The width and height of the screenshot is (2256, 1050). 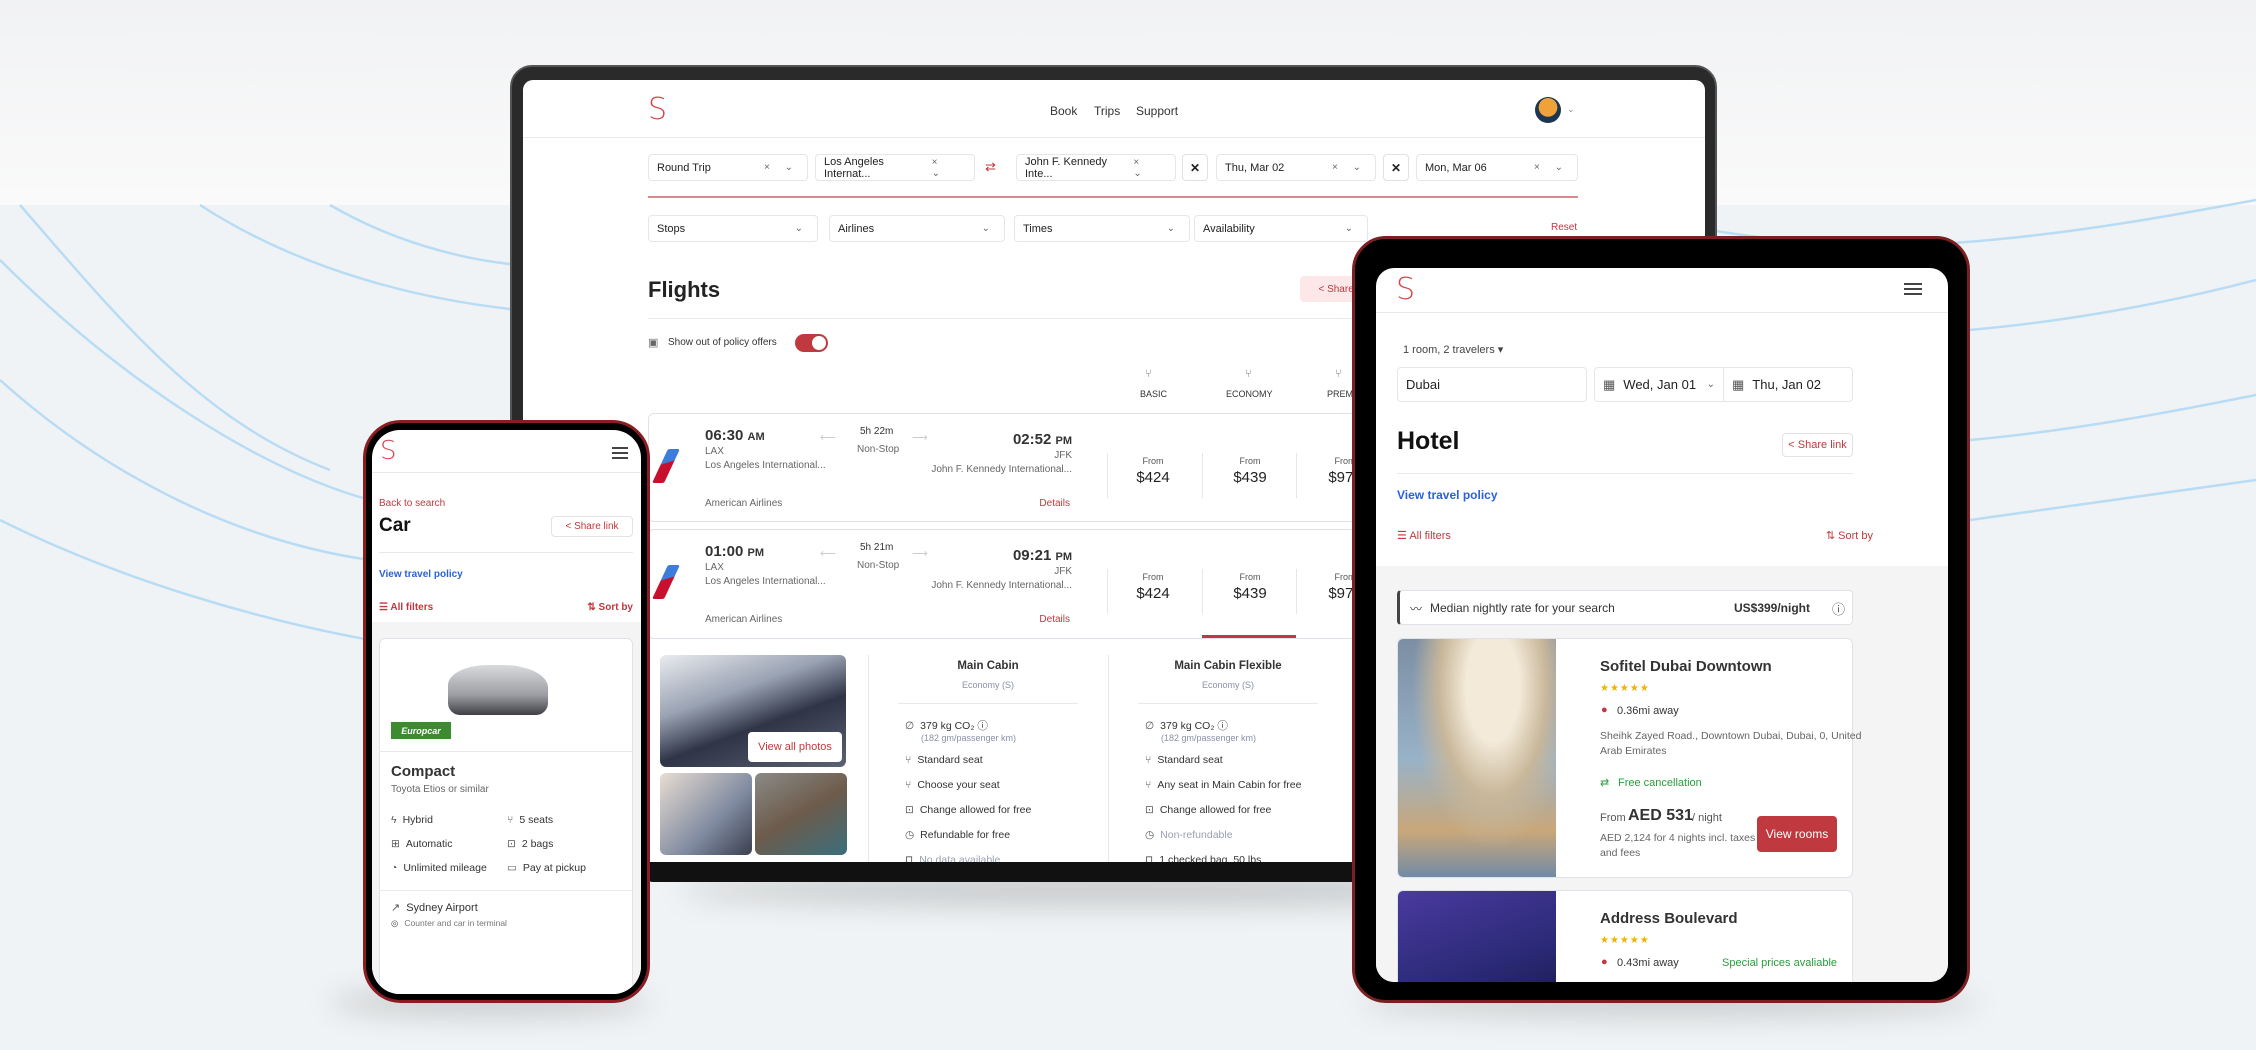 I want to click on checkout-value: Thu, Jan 02, so click(x=1786, y=384).